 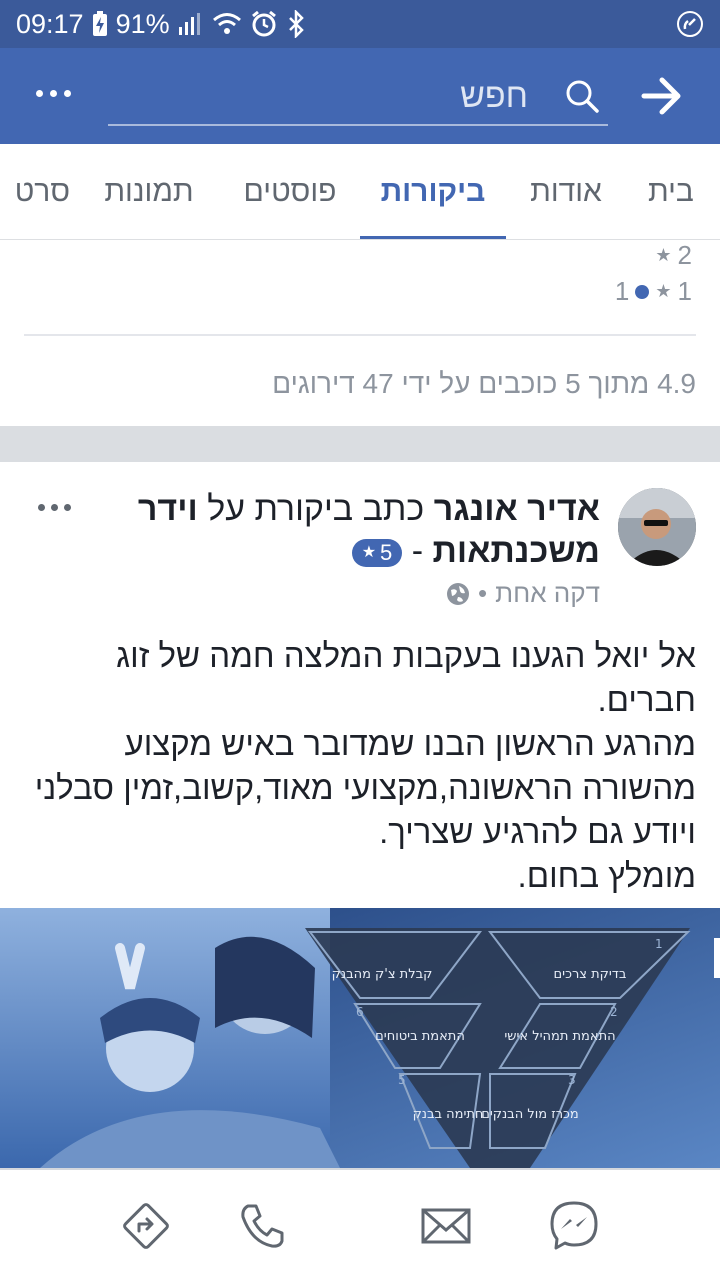 What do you see at coordinates (54, 507) in the screenshot?
I see `post-more-icon` at bounding box center [54, 507].